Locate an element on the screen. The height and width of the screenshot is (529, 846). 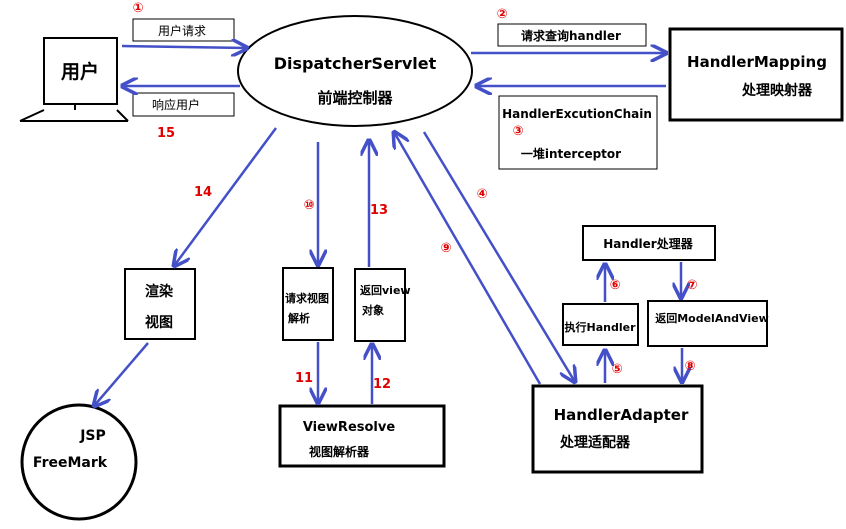
handler-label: Handler处理器 is located at coordinates (648, 243).